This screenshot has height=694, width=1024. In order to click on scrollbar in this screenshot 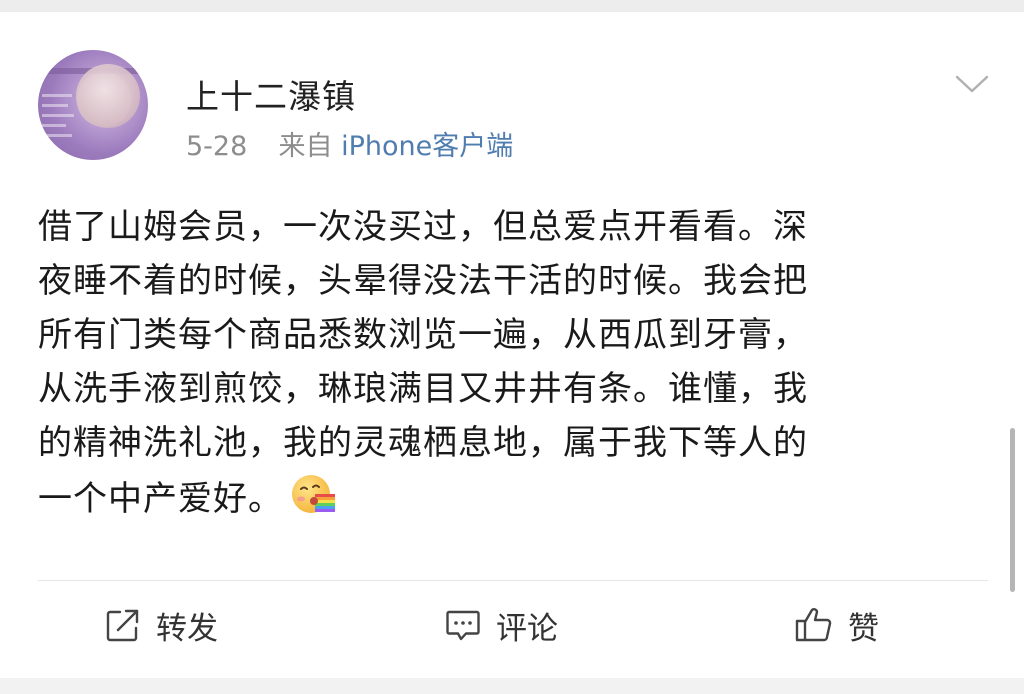, I will do `click(1012, 510)`.